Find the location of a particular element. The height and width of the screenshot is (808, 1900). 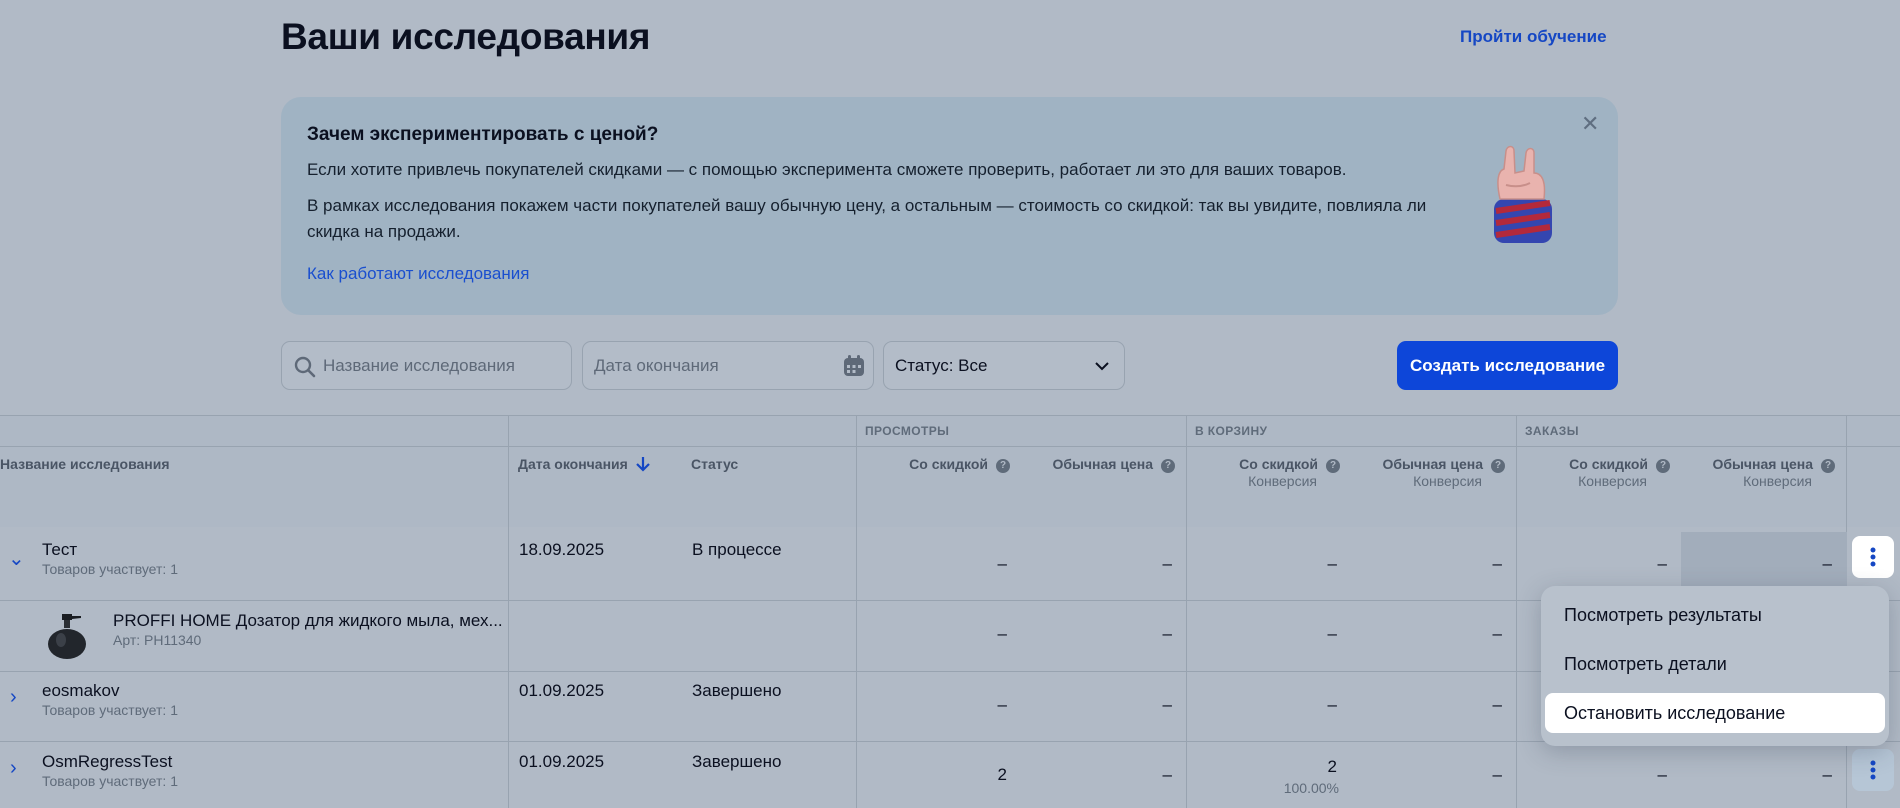

status-text: В процессе is located at coordinates (737, 549).